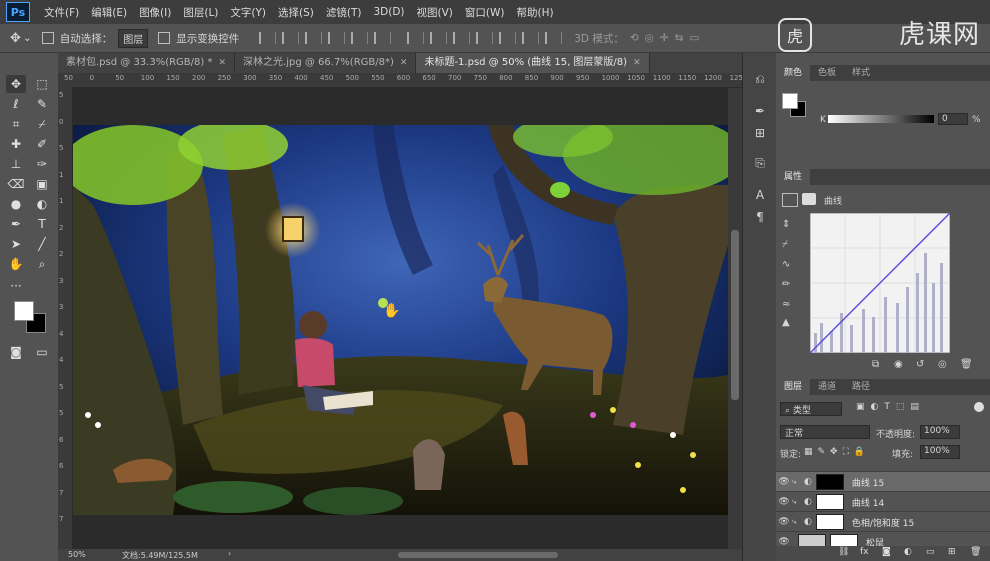  What do you see at coordinates (508, 38) in the screenshot?
I see `distribute-hcenter-icon` at bounding box center [508, 38].